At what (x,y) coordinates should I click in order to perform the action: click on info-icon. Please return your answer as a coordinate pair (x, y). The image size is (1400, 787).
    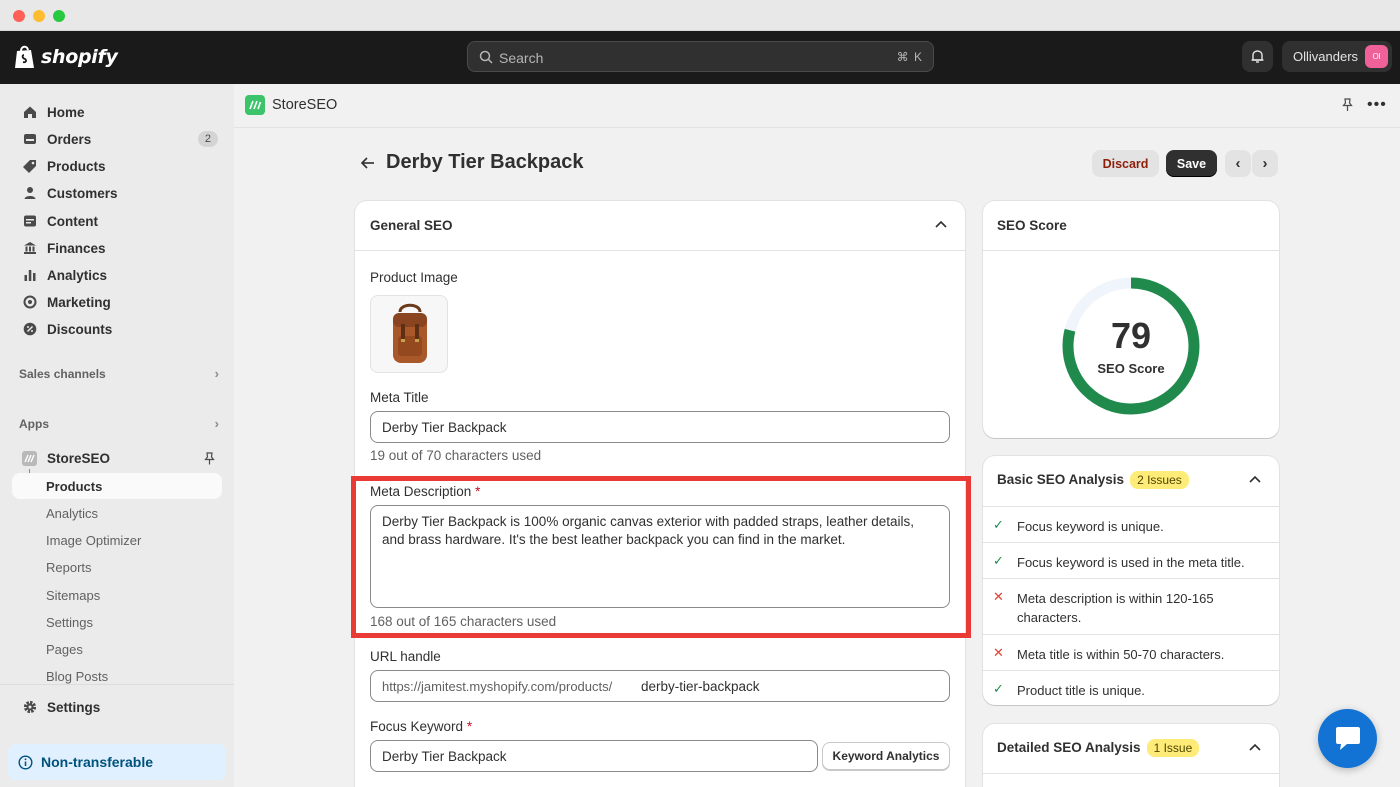
    Looking at the image, I should click on (25, 762).